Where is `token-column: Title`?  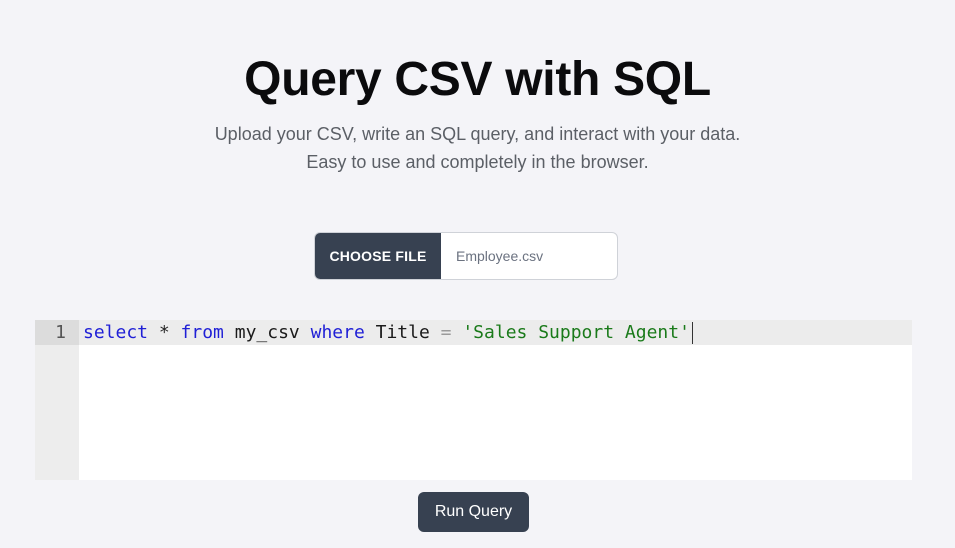
token-column: Title is located at coordinates (402, 332).